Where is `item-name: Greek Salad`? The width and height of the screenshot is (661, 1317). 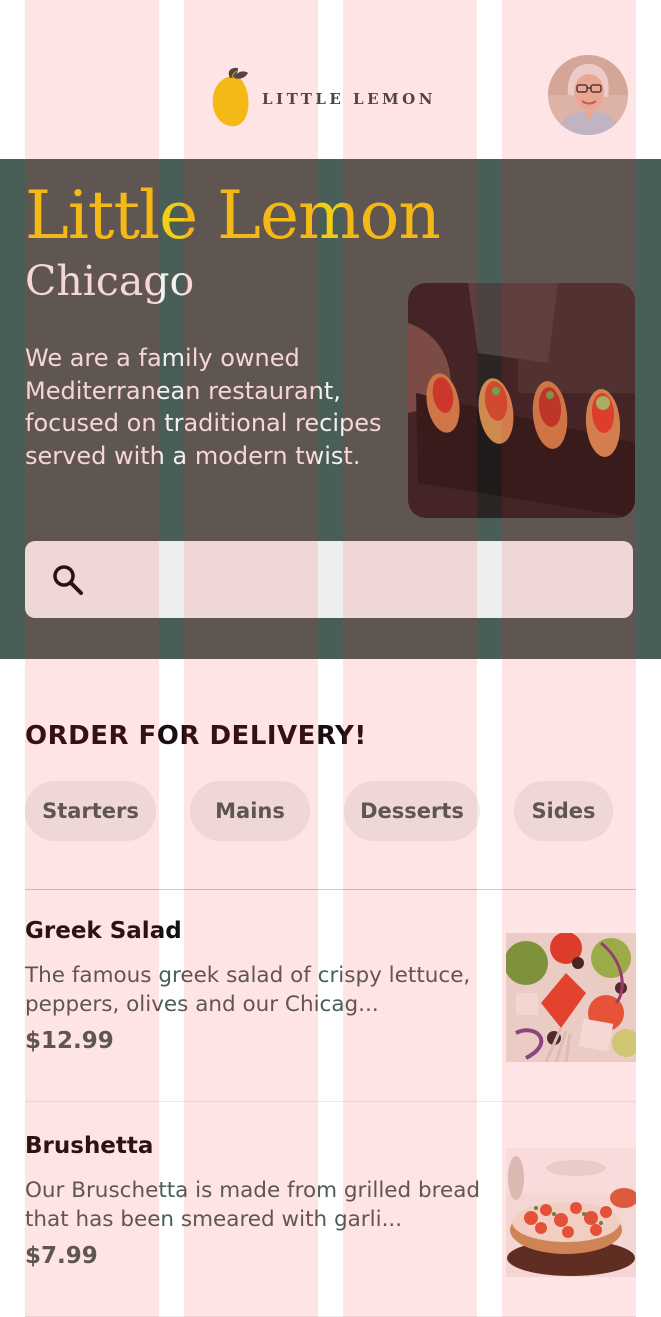
item-name: Greek Salad is located at coordinates (103, 931).